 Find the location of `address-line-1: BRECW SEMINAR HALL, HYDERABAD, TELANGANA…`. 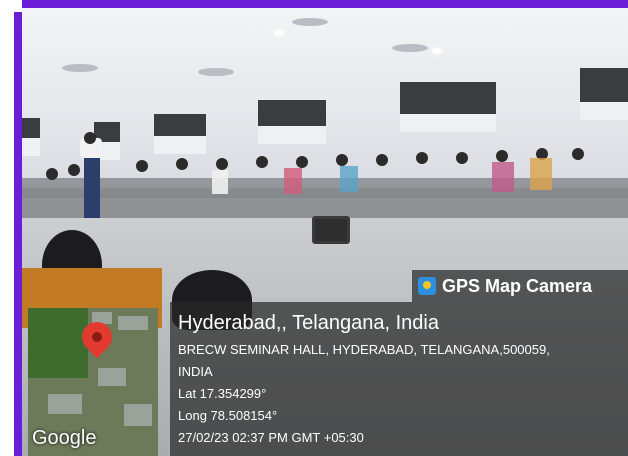

address-line-1: BRECW SEMINAR HALL, HYDERABAD, TELANGANA… is located at coordinates (364, 349).